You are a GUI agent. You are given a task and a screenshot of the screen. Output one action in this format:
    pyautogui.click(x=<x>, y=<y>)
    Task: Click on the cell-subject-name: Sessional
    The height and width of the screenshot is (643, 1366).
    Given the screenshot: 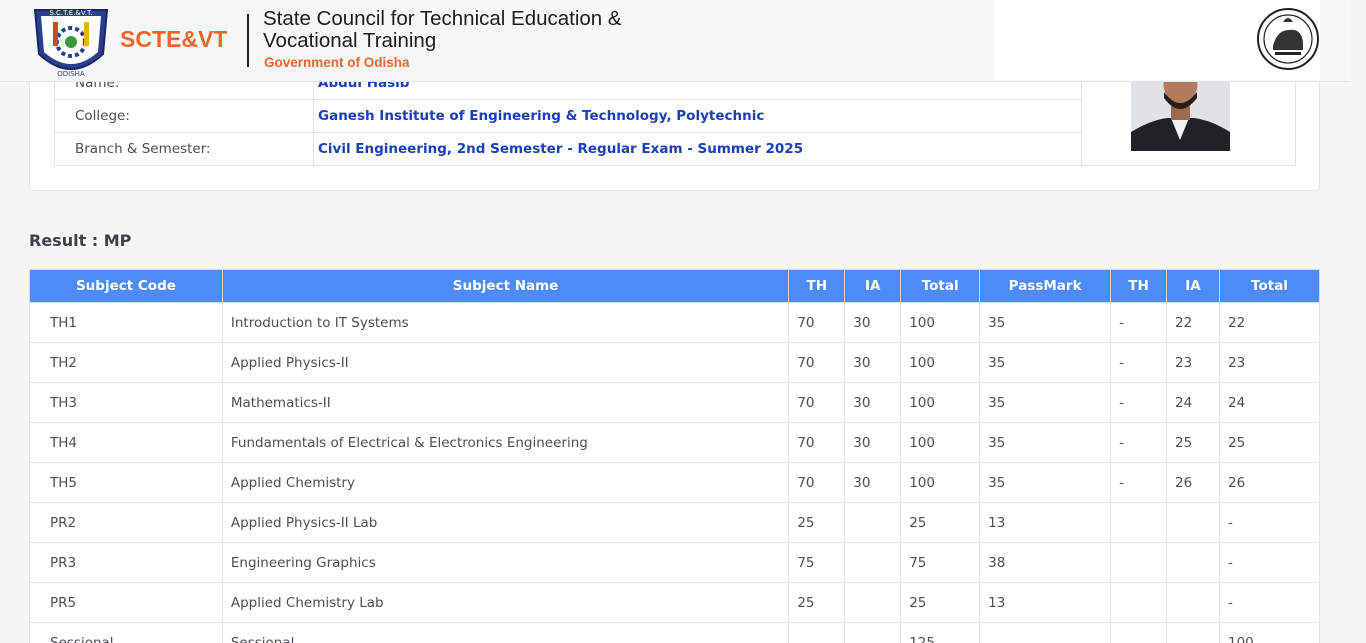 What is the action you would take?
    pyautogui.click(x=505, y=632)
    